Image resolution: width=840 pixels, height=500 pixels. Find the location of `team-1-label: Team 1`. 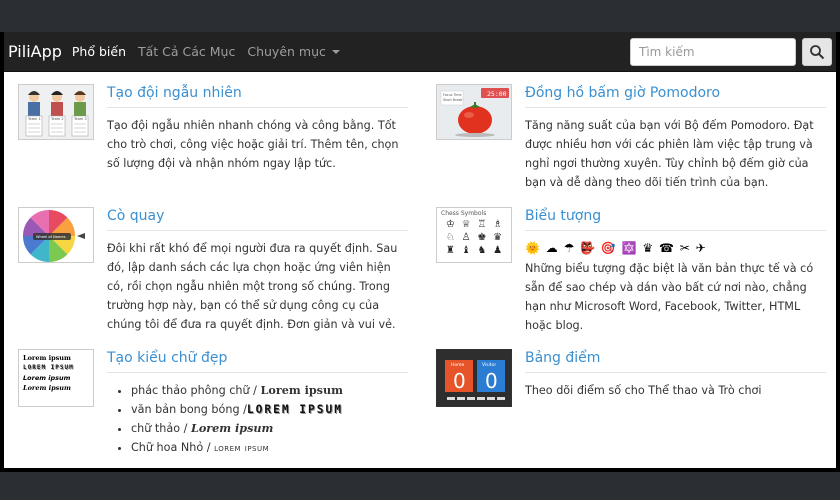

team-1-label: Team 1 is located at coordinates (34, 119).